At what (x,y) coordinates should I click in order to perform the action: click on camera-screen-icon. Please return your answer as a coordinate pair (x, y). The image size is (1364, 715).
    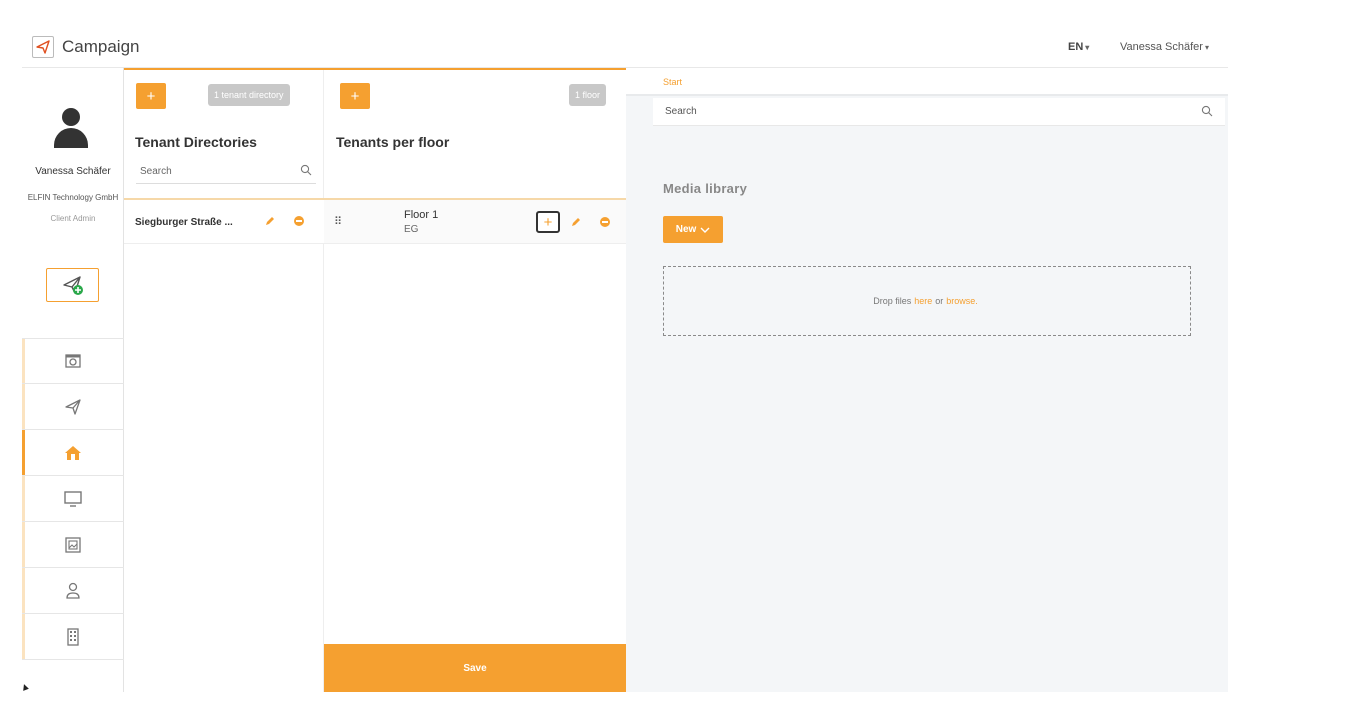
    Looking at the image, I should click on (73, 361).